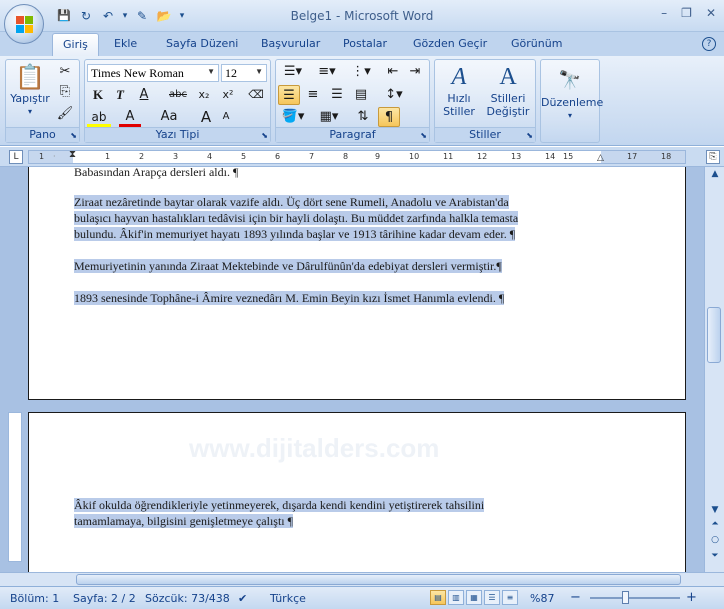 The height and width of the screenshot is (609, 724). Describe the element at coordinates (75, 45) in the screenshot. I see `tab-giris: Giriş` at that location.